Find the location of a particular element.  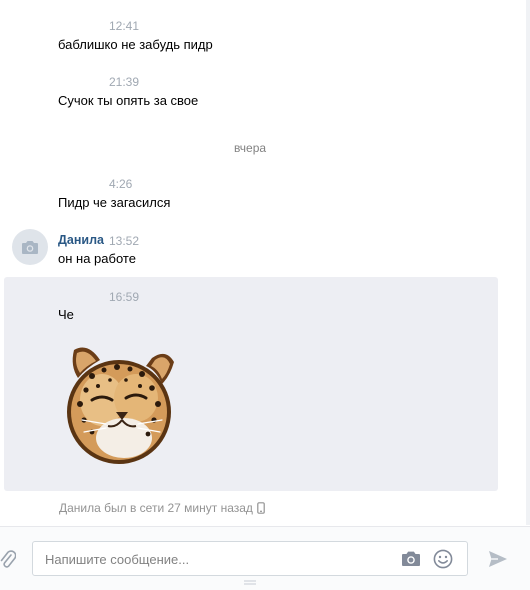

presence-status: Данила был в сети 27 минут назад is located at coordinates (162, 508).